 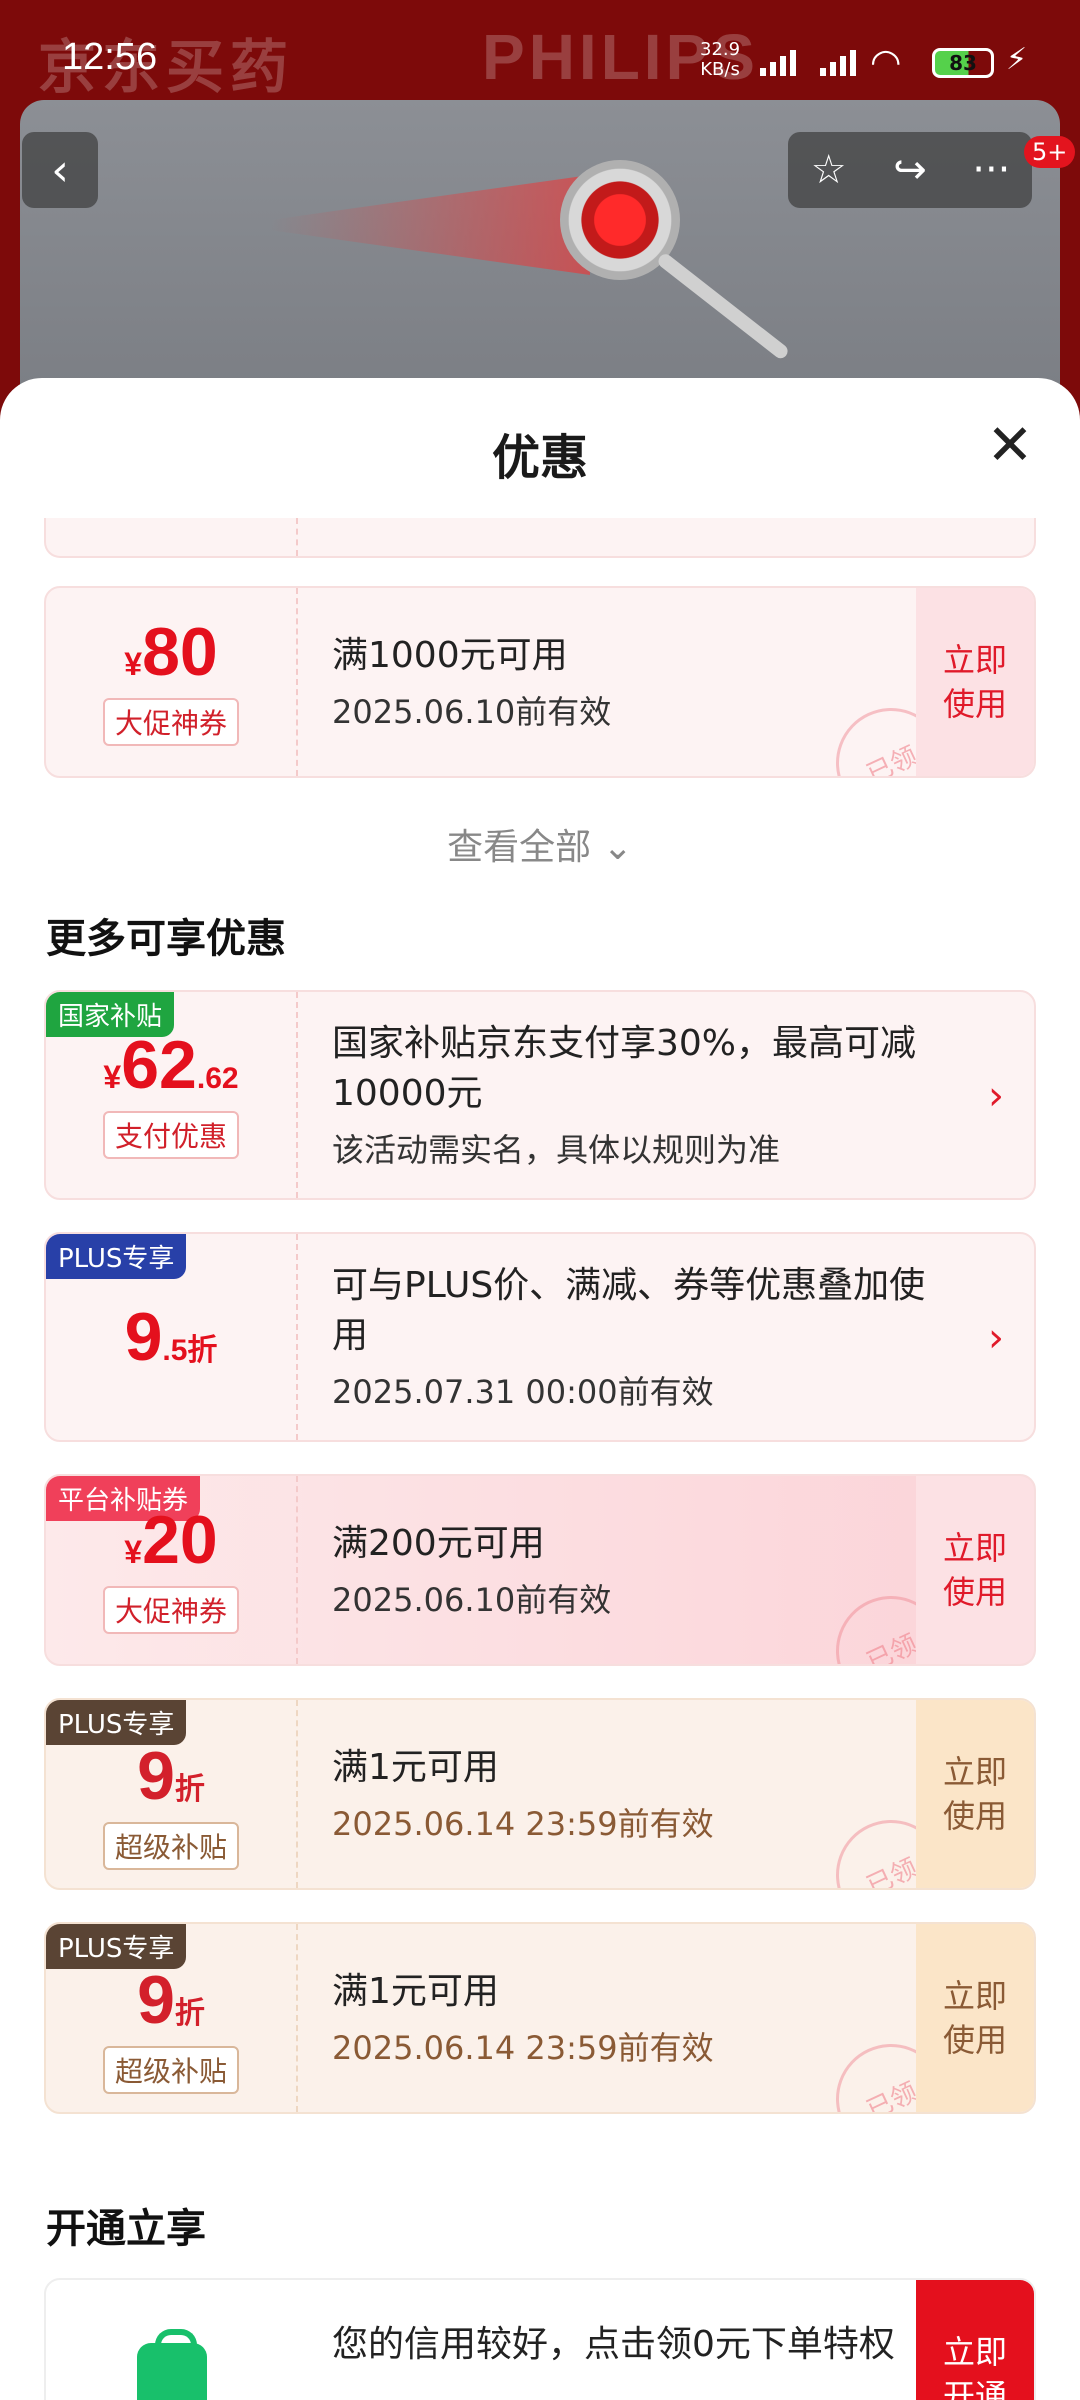 I want to click on wifi-icon: ◠, so click(x=886, y=62).